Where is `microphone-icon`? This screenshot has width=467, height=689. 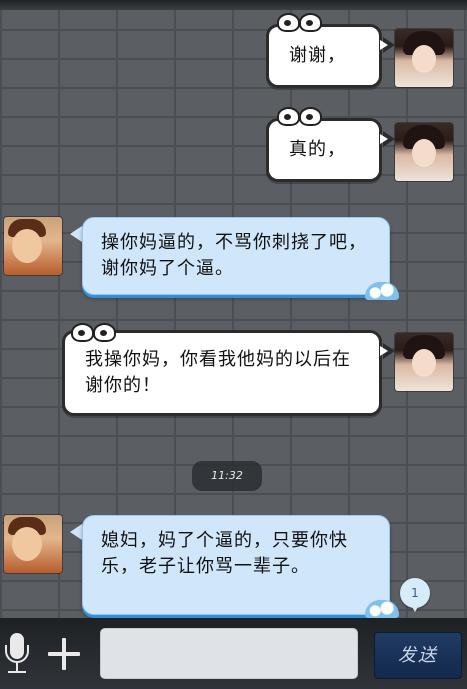 microphone-icon is located at coordinates (17, 654).